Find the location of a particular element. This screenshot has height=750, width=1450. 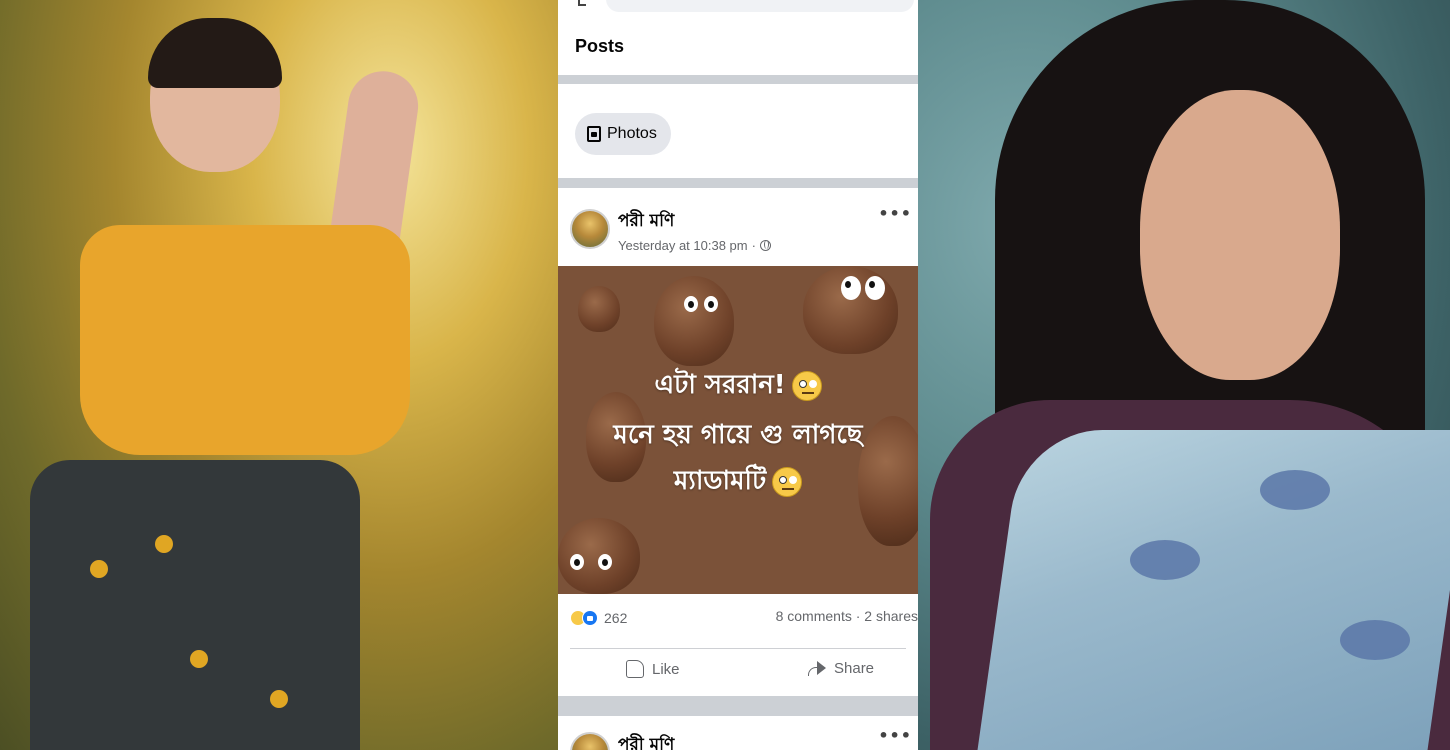

reactions-count: 262 is located at coordinates (616, 618).